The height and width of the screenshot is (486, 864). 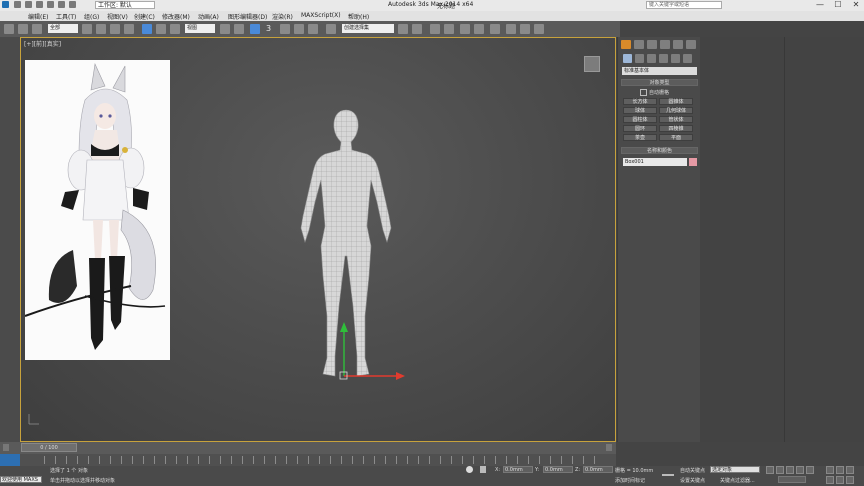 What do you see at coordinates (285, 29) in the screenshot?
I see `angle-snap-icon` at bounding box center [285, 29].